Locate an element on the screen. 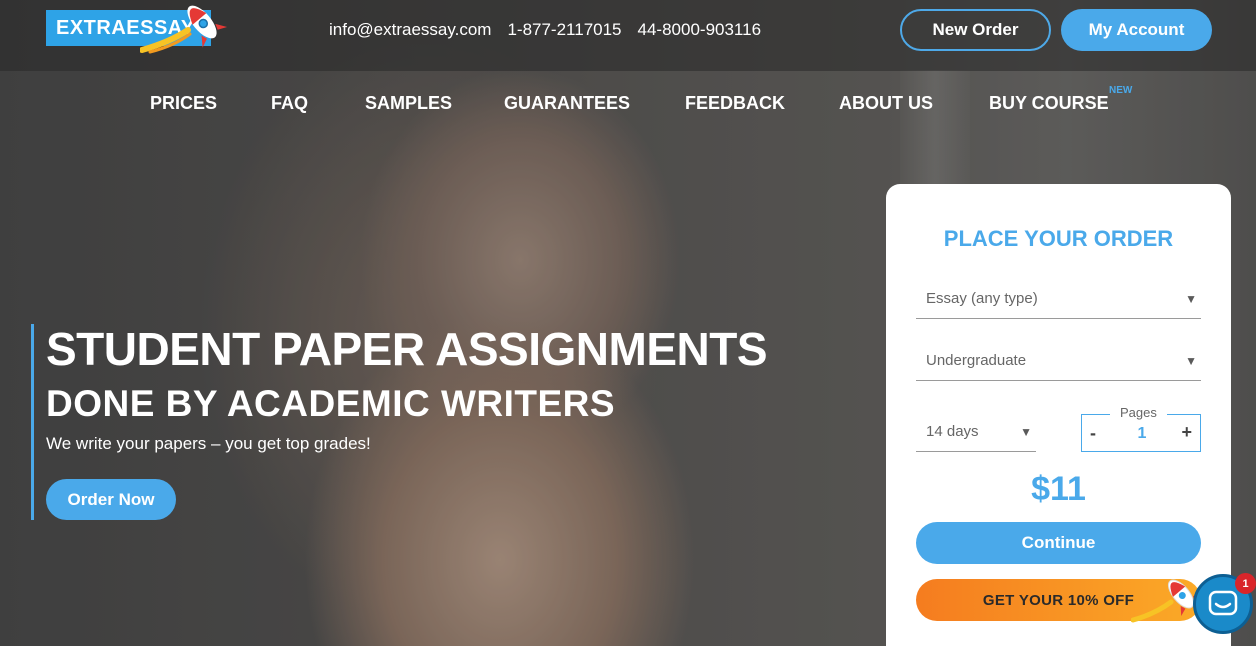  chat-icon is located at coordinates (1223, 603).